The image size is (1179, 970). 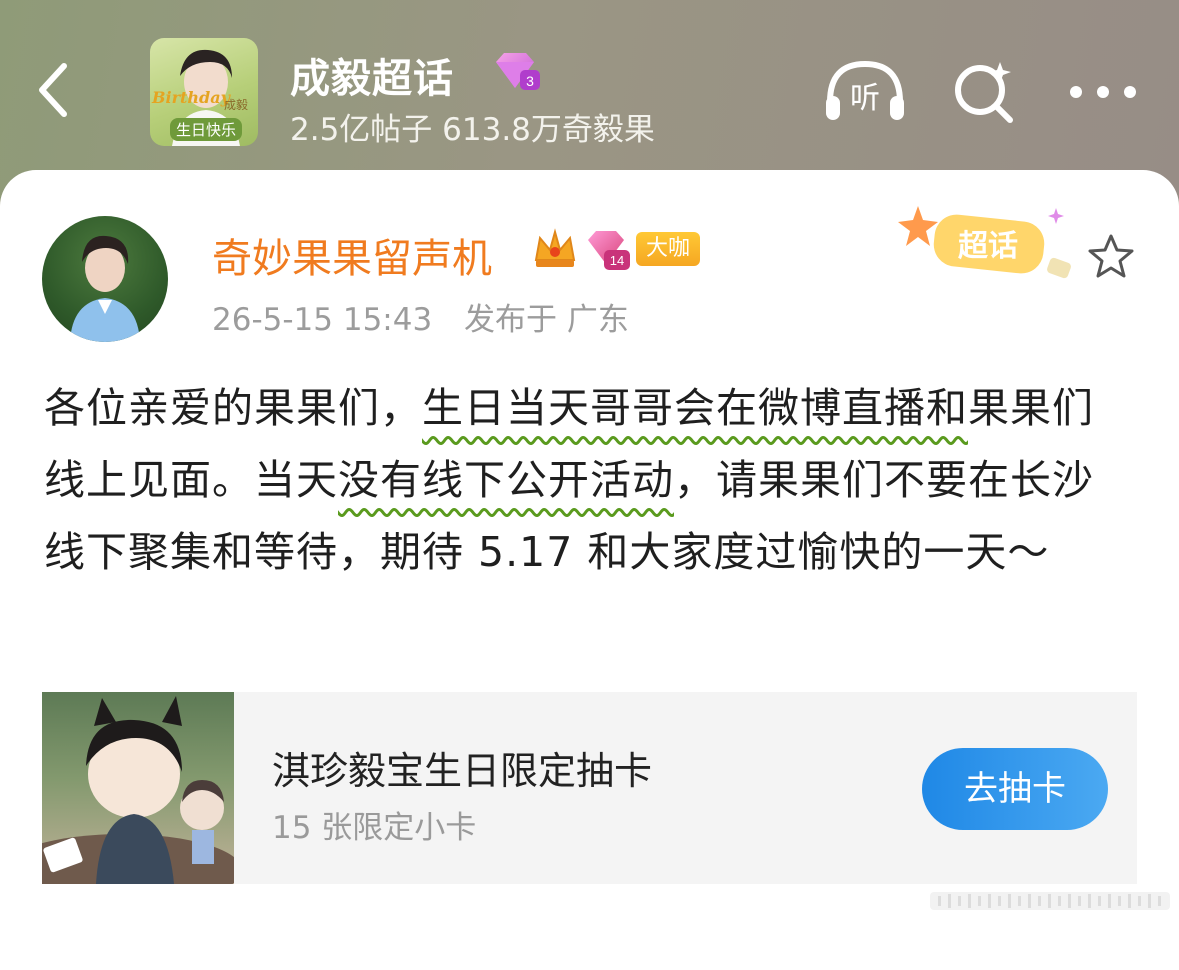 I want to click on highlight-no-offline: 没有线下公开活动, so click(x=506, y=480).